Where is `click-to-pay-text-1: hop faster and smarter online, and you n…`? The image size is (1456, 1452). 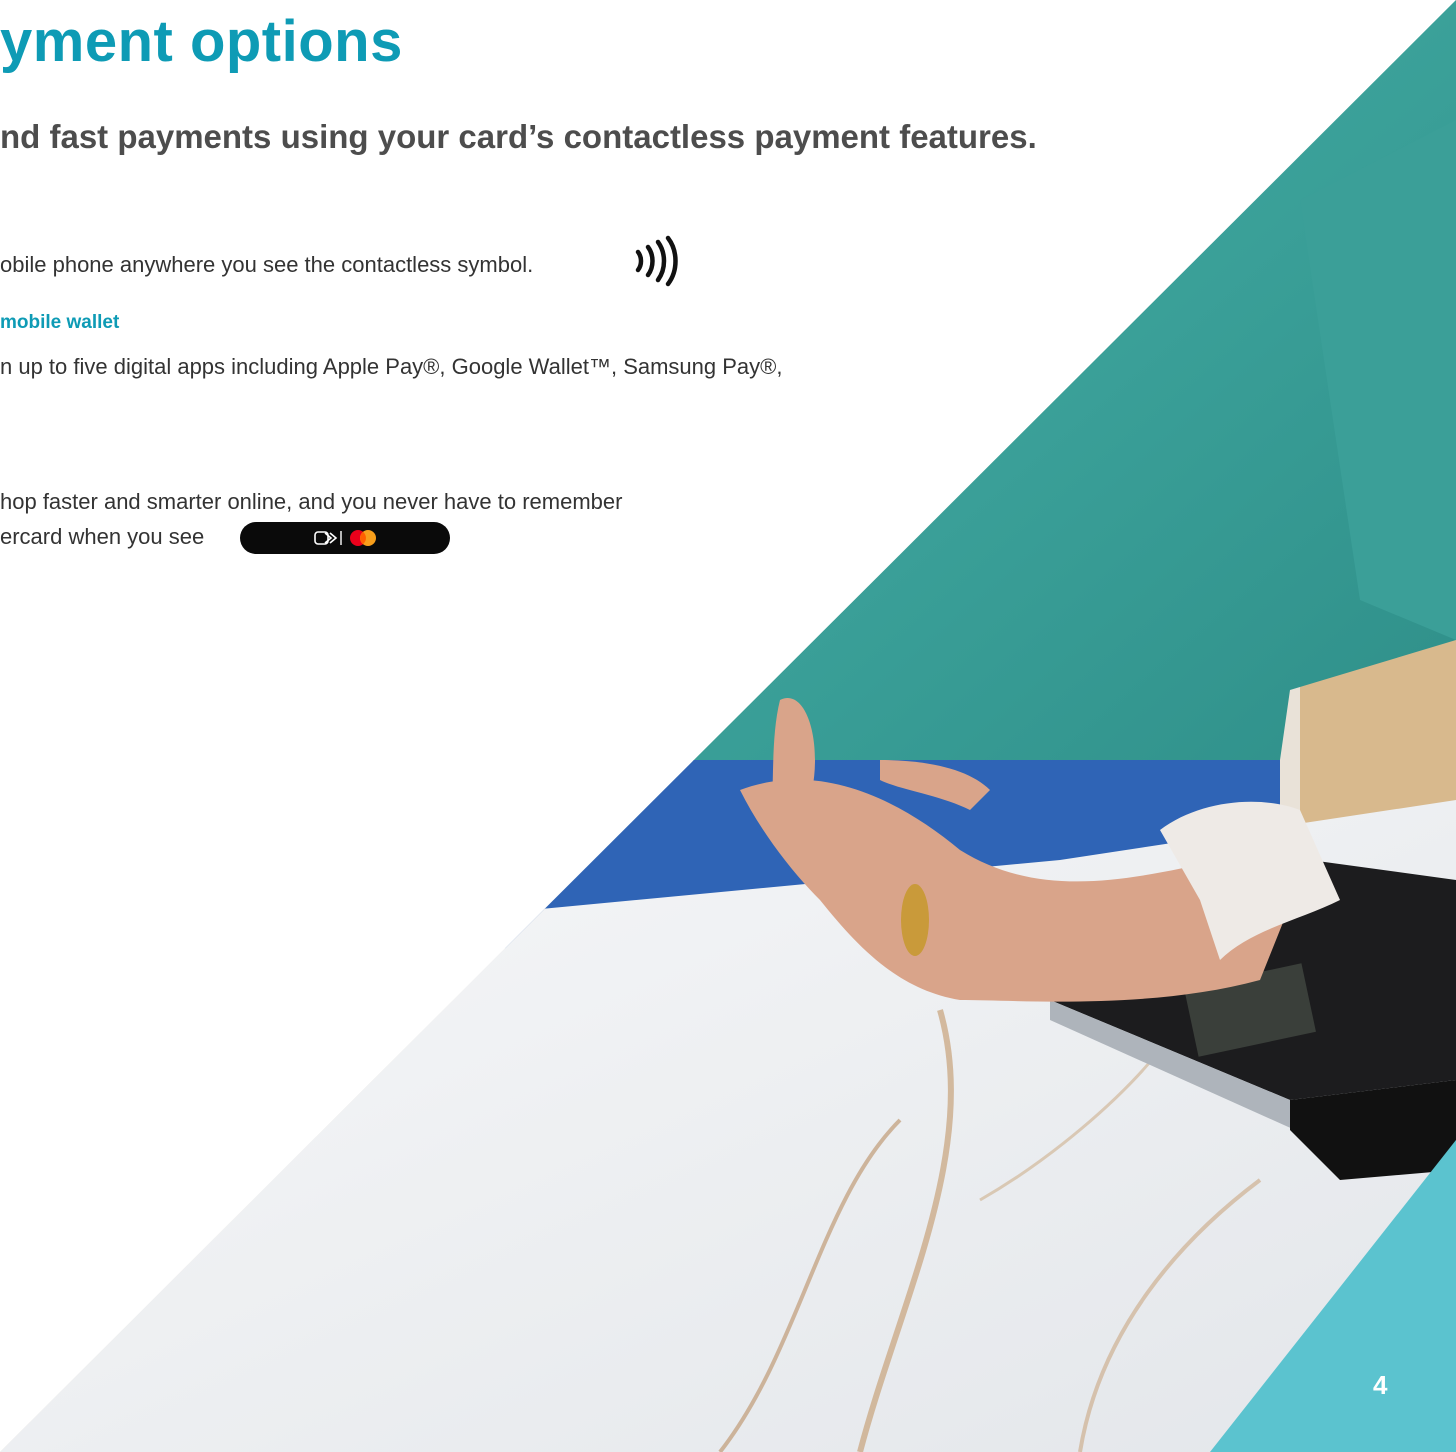 click-to-pay-text-1: hop faster and smarter online, and you n… is located at coordinates (311, 501).